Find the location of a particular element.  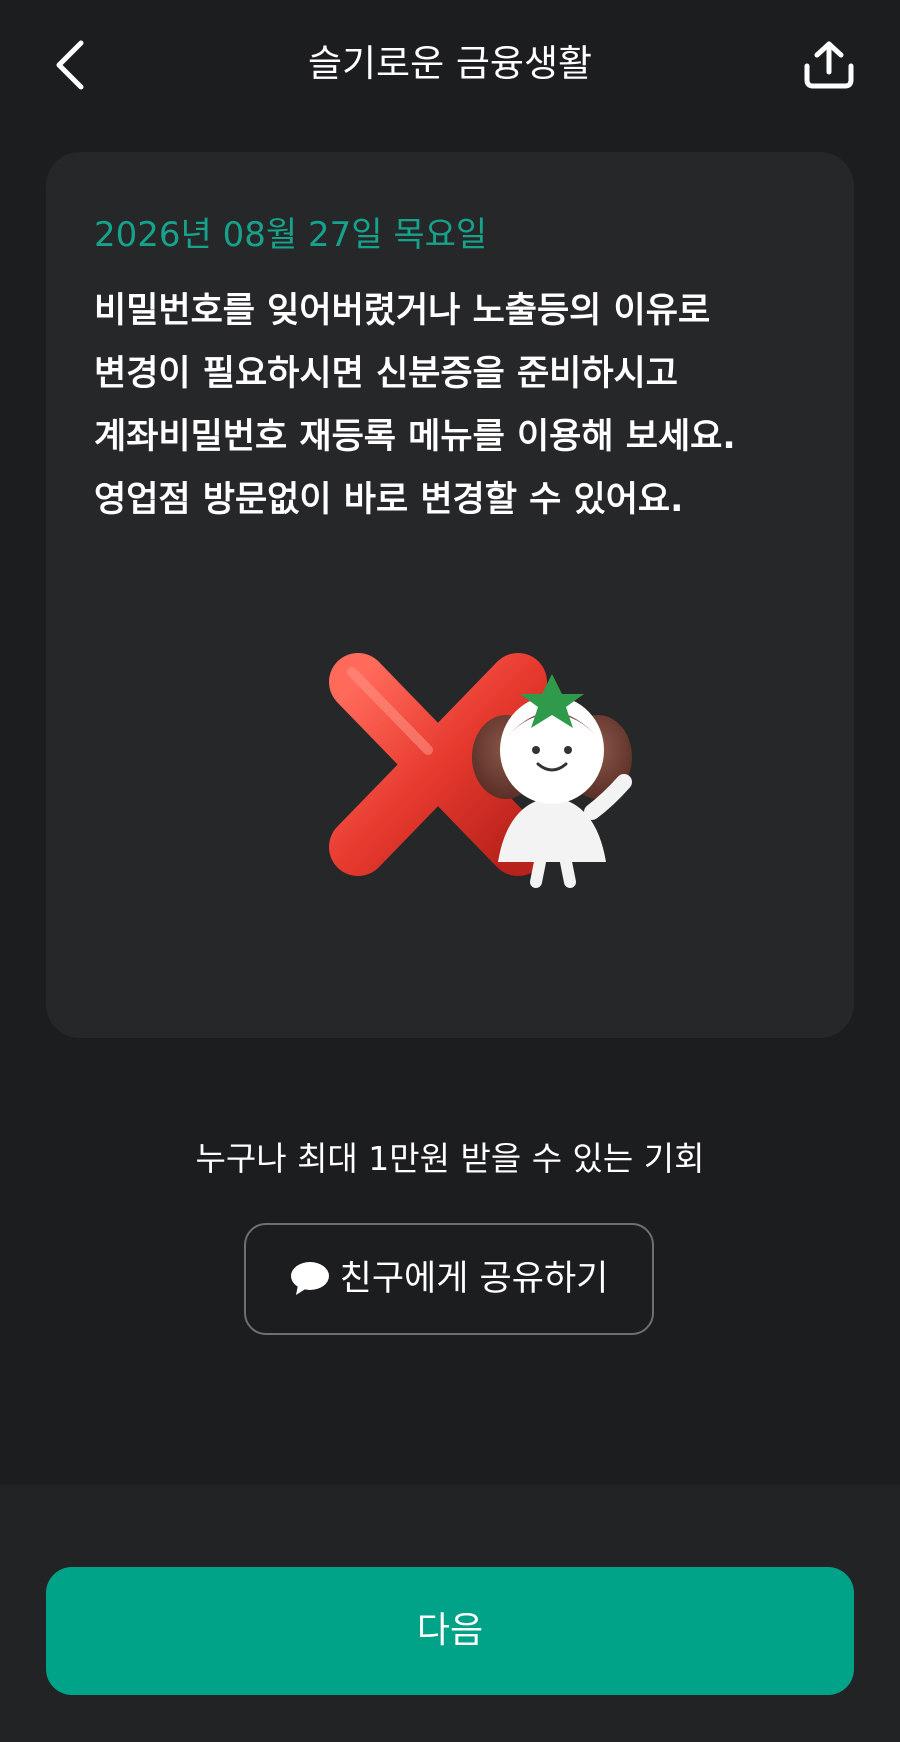

card-message-line: 영업점 방문없이 바로 변경할 수 있어요. is located at coordinates (389, 500).